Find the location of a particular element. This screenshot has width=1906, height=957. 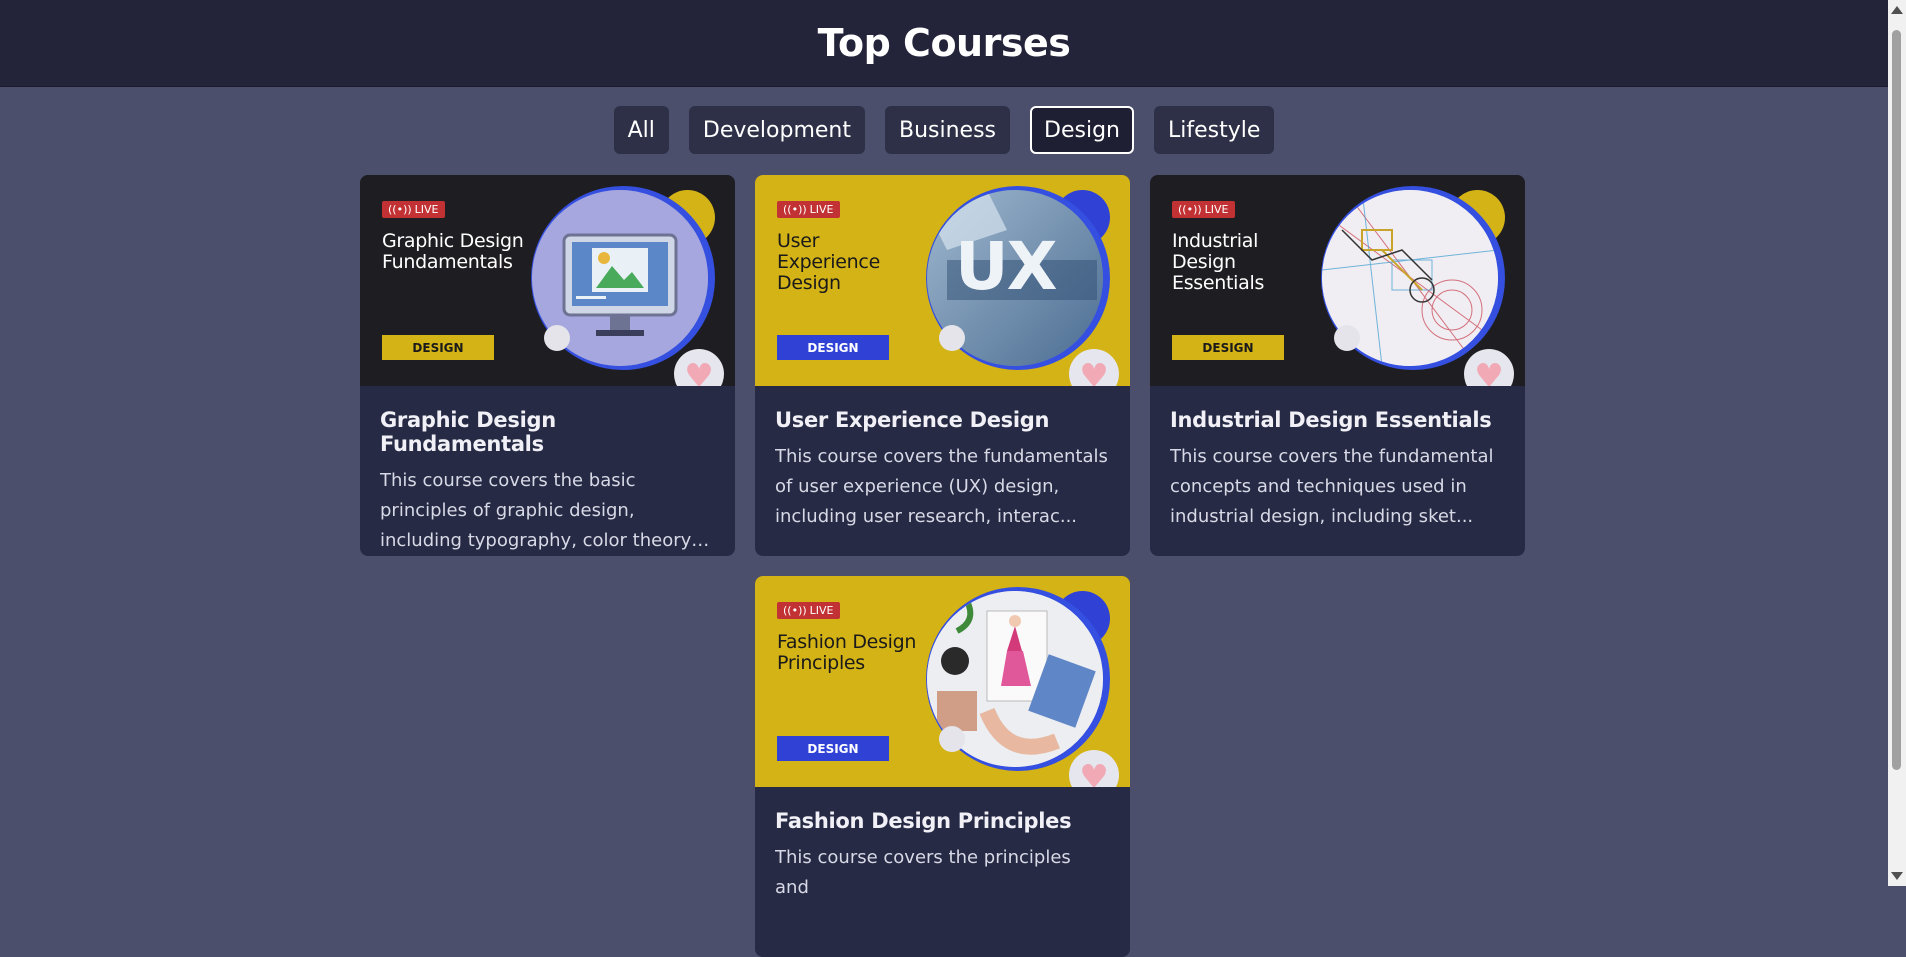

page-header: Top Courses is located at coordinates (944, 43).